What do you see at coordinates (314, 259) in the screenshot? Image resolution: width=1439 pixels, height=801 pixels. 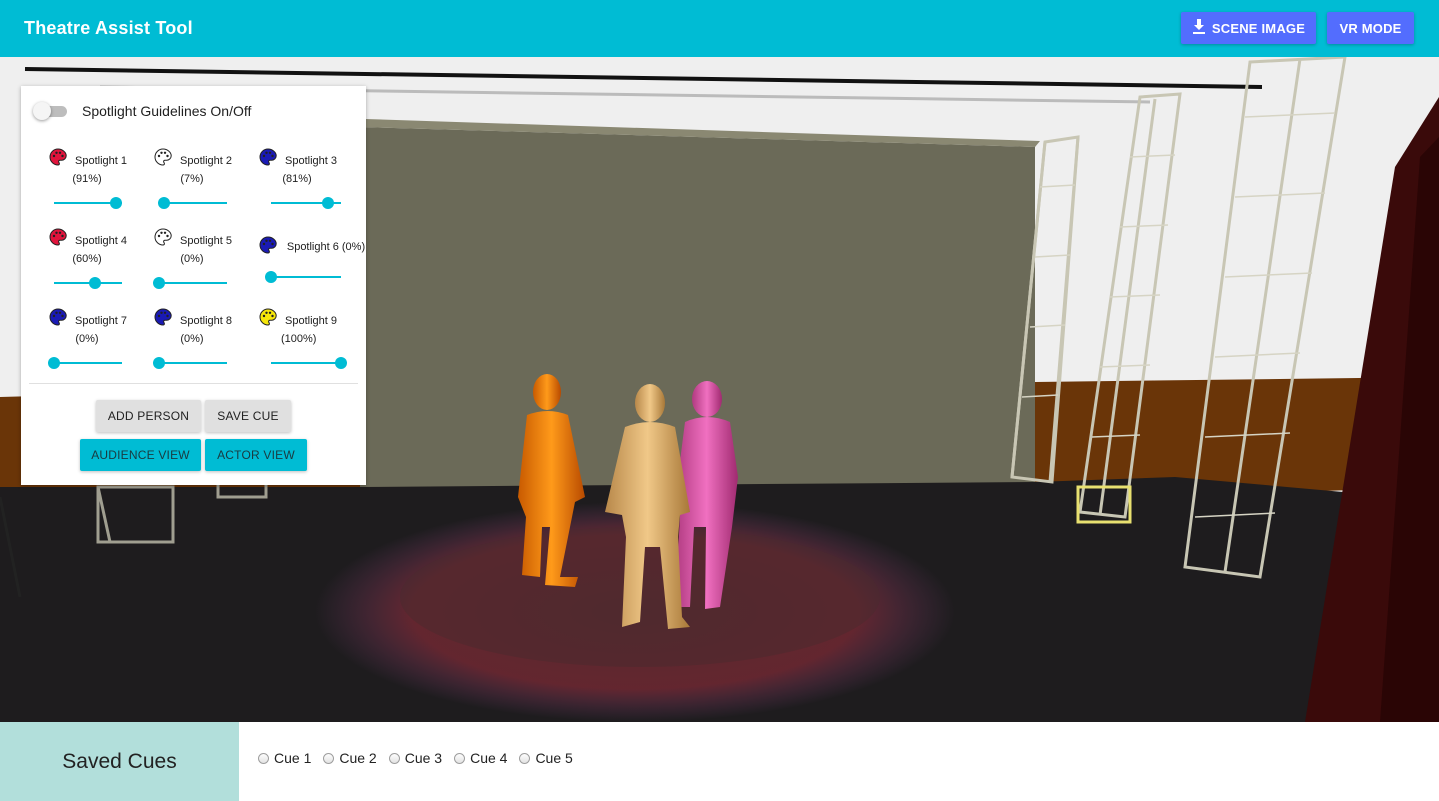 I see `spotlight-control-6: Spotlight 6 (0%)` at bounding box center [314, 259].